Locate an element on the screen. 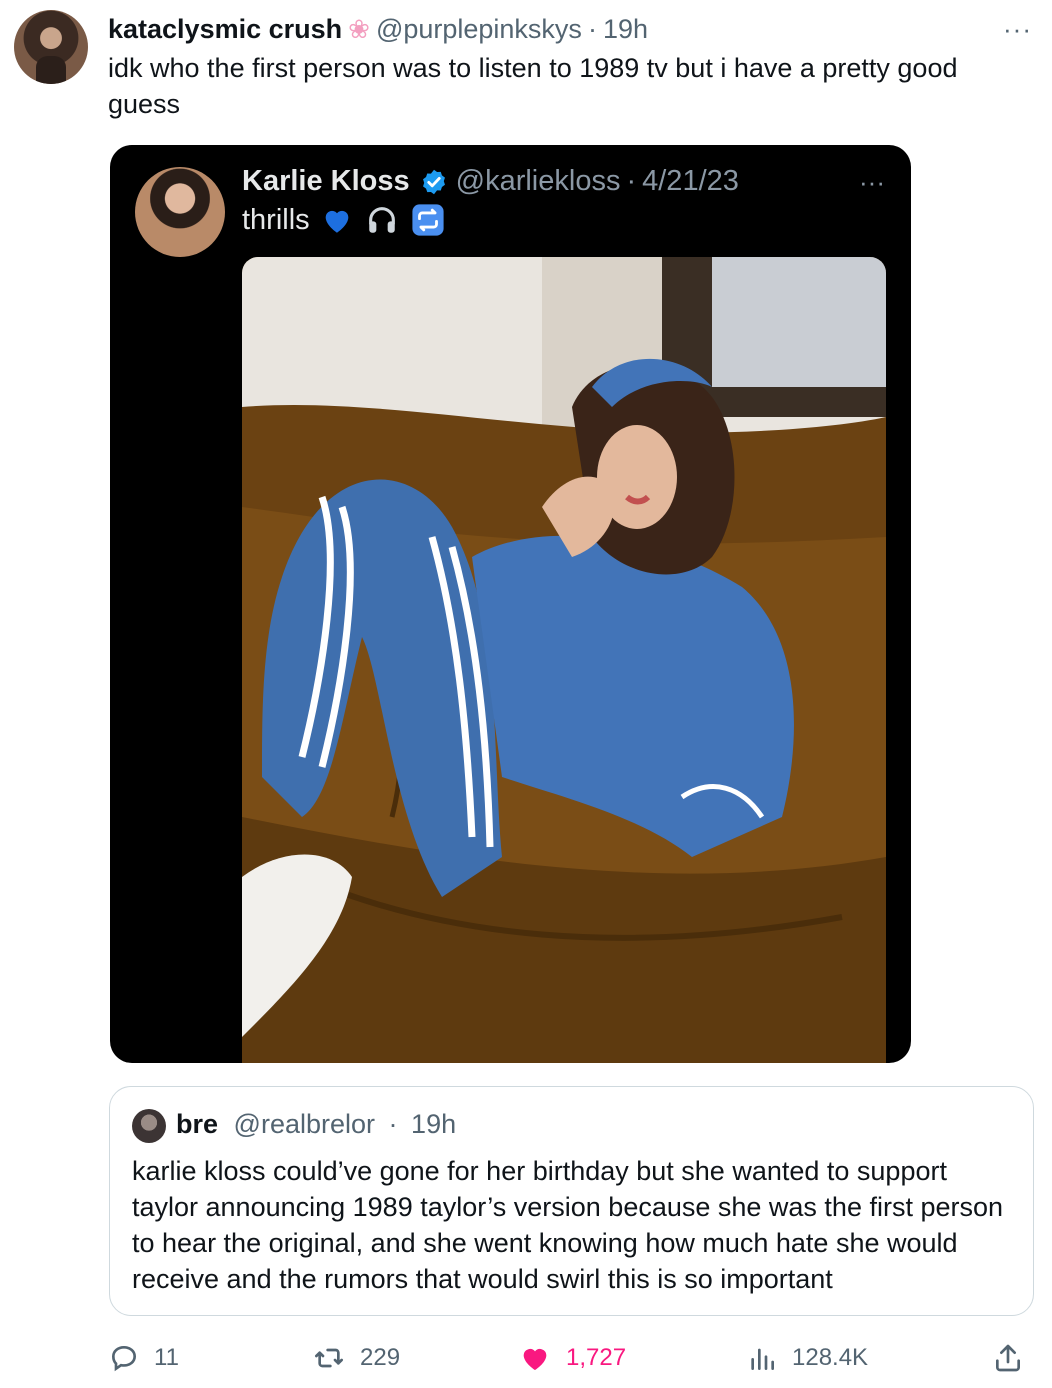 The width and height of the screenshot is (1052, 1388). like-button: 1,727 is located at coordinates (572, 1358).